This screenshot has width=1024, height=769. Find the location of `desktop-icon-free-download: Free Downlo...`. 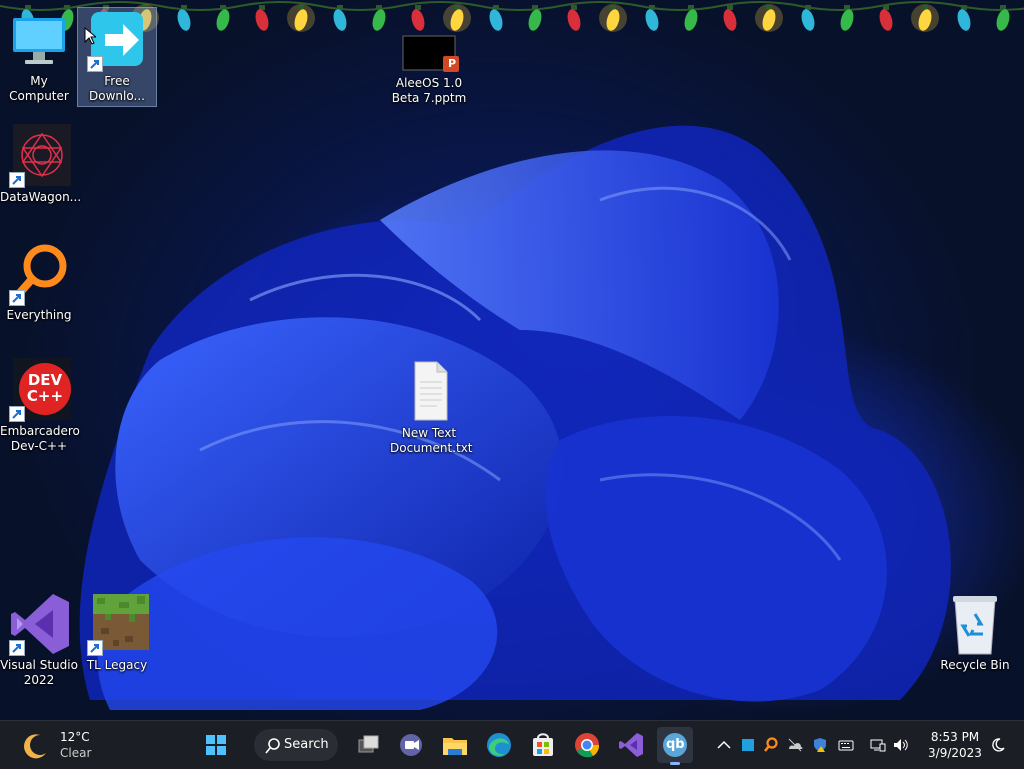

desktop-icon-free-download: Free Downlo... is located at coordinates (117, 57).